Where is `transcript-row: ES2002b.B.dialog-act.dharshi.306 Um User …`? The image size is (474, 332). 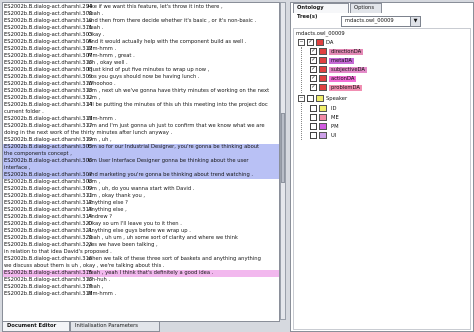
transcript-row: ES2002b.B.dialog-act.dharshi.306 Um User … is located at coordinates (141, 165).